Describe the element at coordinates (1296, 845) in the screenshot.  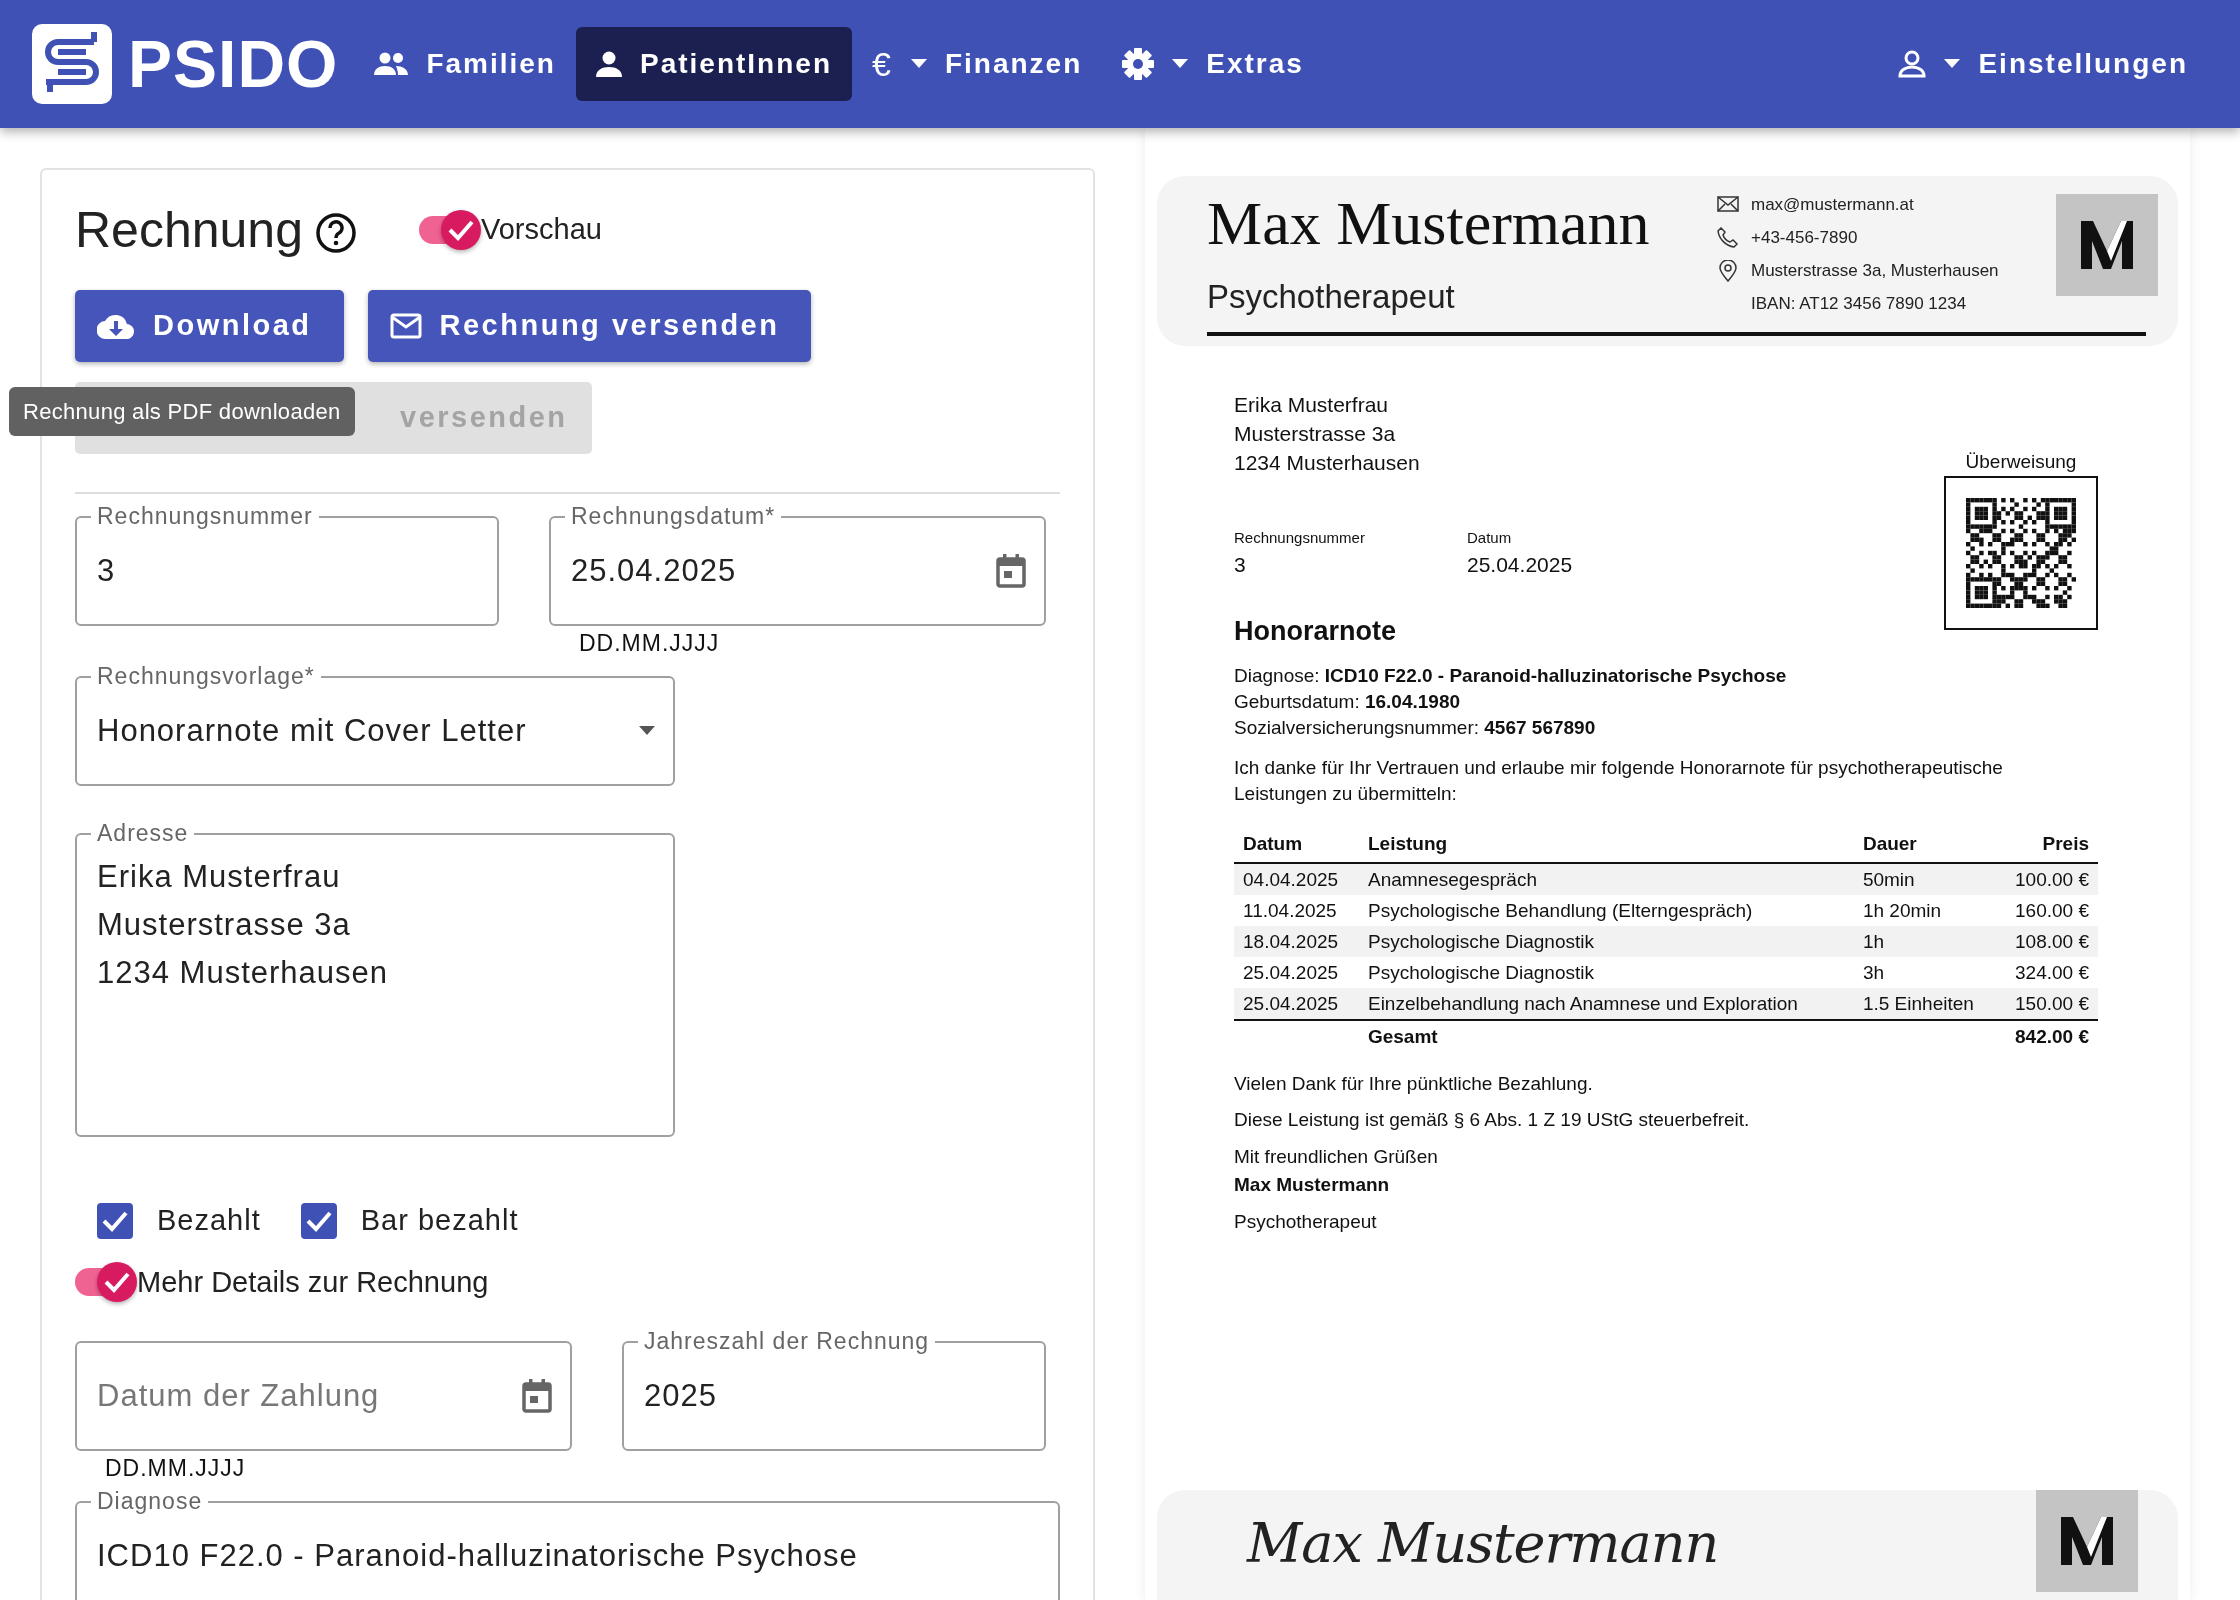
I see `column-header: Datum` at that location.